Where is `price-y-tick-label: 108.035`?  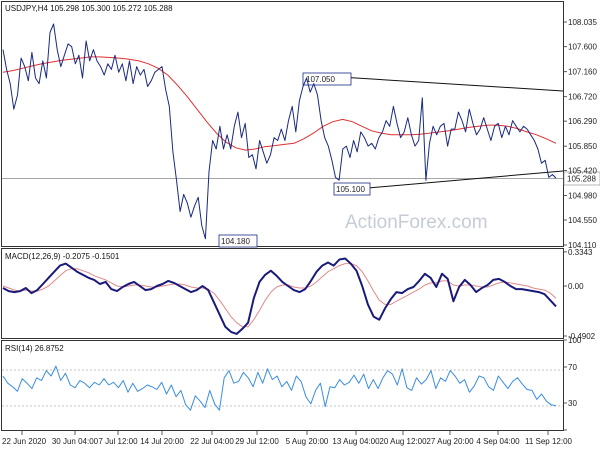
price-y-tick-label: 108.035 is located at coordinates (582, 22).